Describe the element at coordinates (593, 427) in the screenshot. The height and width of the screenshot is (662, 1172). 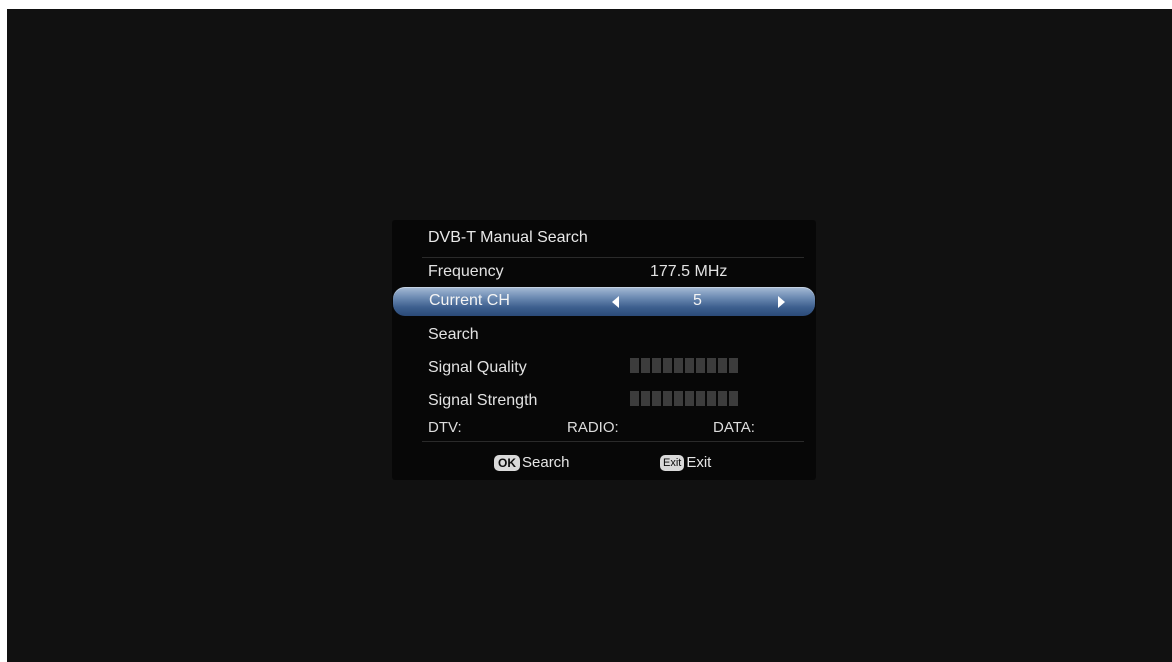
I see `radio-count-label: RADIO:` at that location.